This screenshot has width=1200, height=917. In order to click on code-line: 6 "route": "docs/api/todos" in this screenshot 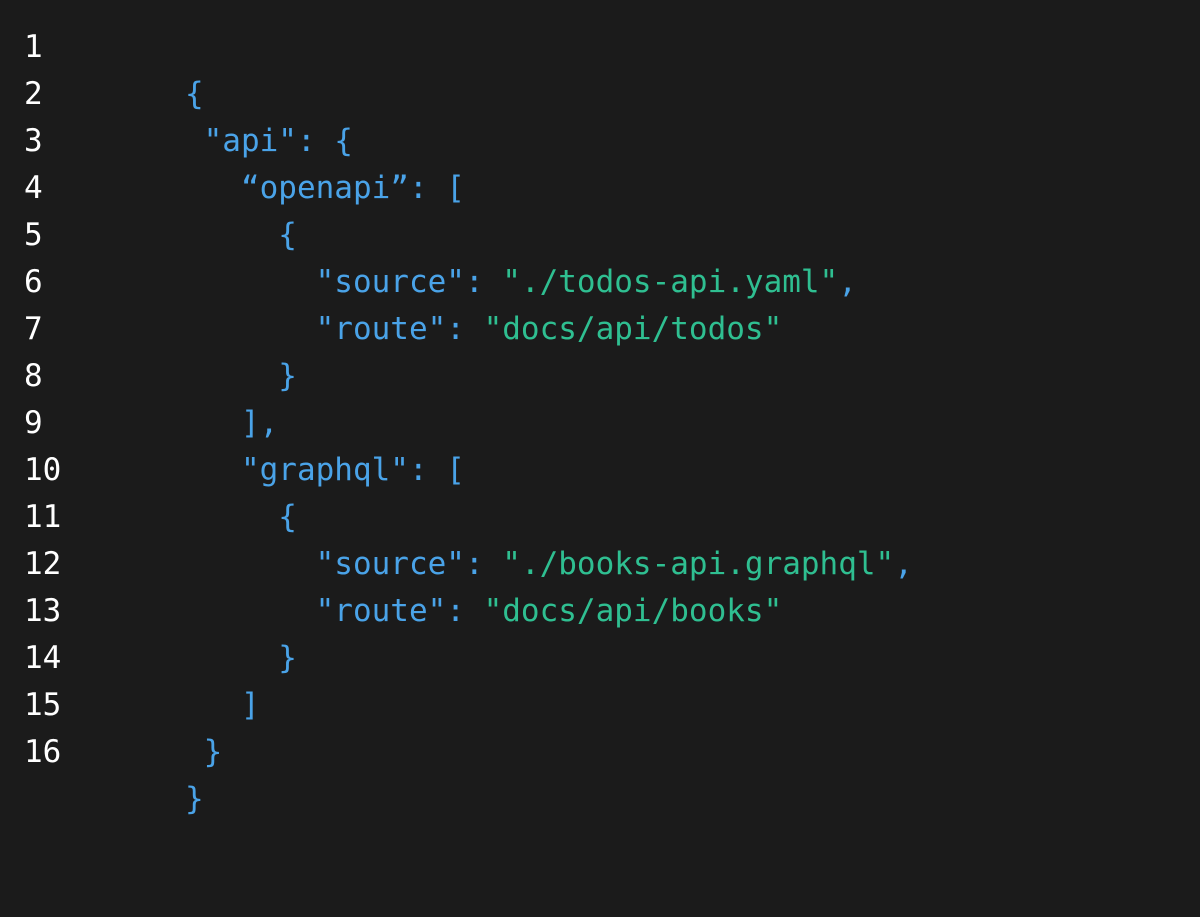, I will do `click(600, 303)`.